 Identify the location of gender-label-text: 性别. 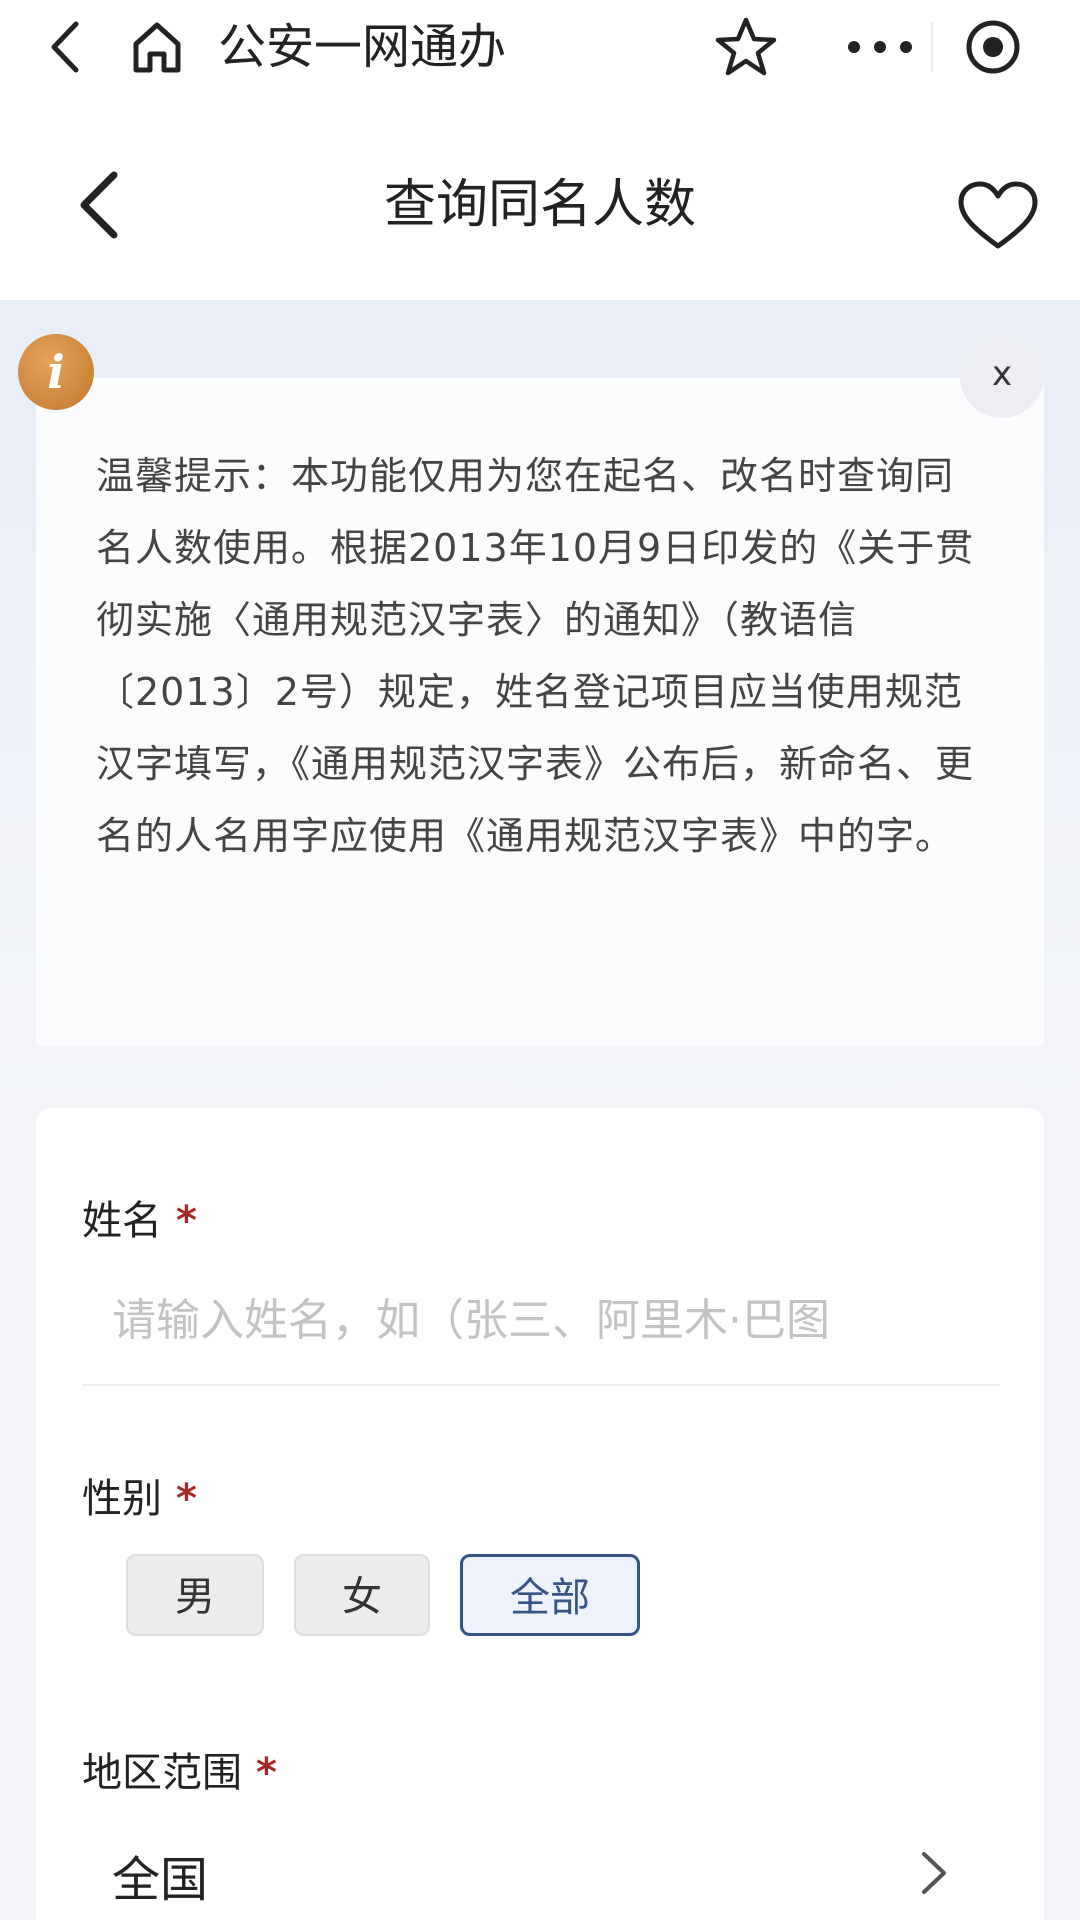
(122, 1499).